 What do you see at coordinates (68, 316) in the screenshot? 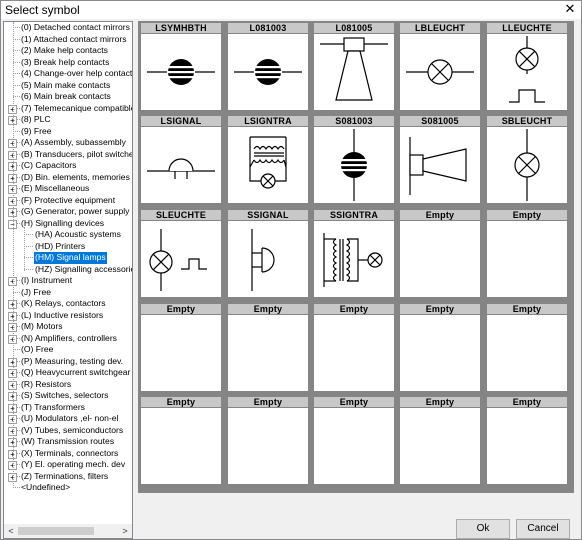
I see `tree-node: + (L) Inductive resistors` at bounding box center [68, 316].